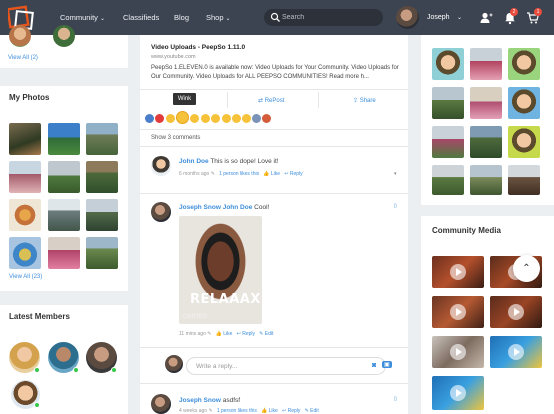 The height and width of the screenshot is (414, 554). What do you see at coordinates (198, 47) in the screenshot?
I see `link-preview-title: Video Uploads - PeepSo 1.11.0` at bounding box center [198, 47].